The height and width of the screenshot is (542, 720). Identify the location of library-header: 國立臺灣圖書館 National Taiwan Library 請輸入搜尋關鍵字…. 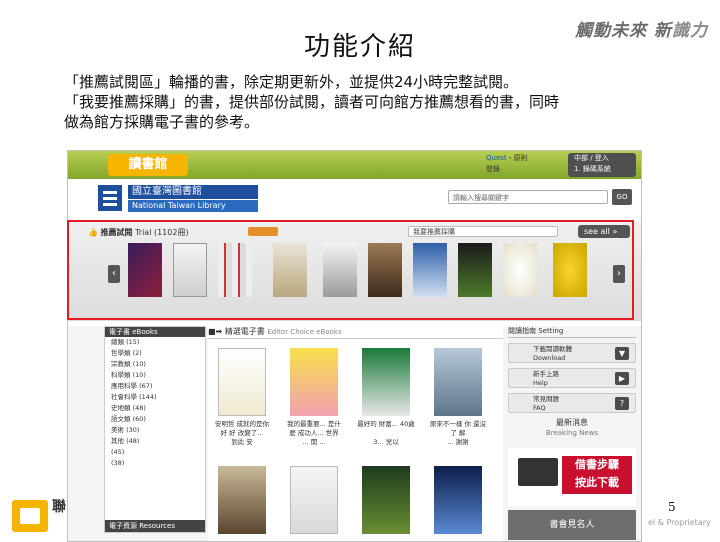
(354, 197).